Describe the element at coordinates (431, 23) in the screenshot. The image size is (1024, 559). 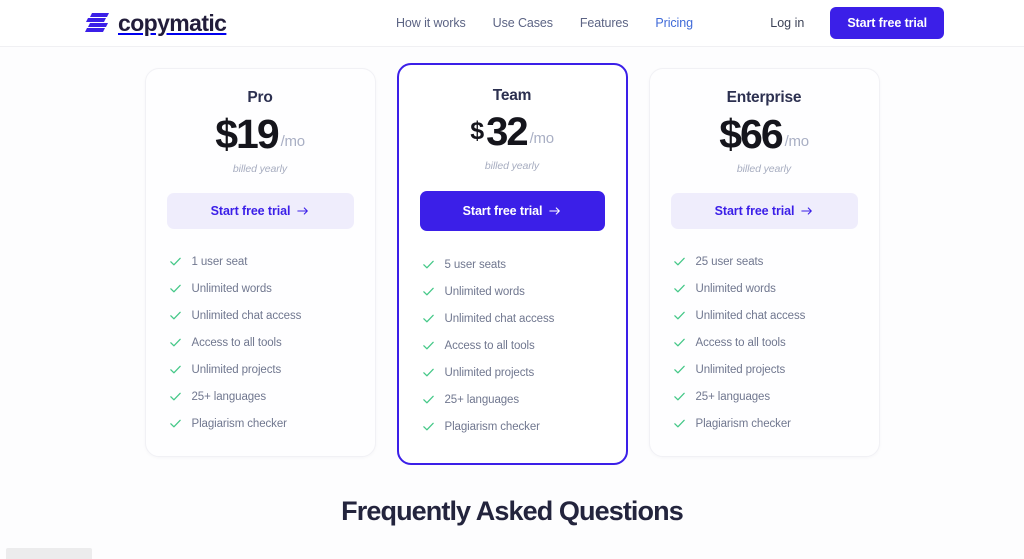
I see `nav-item-how-it-works: How it works` at that location.